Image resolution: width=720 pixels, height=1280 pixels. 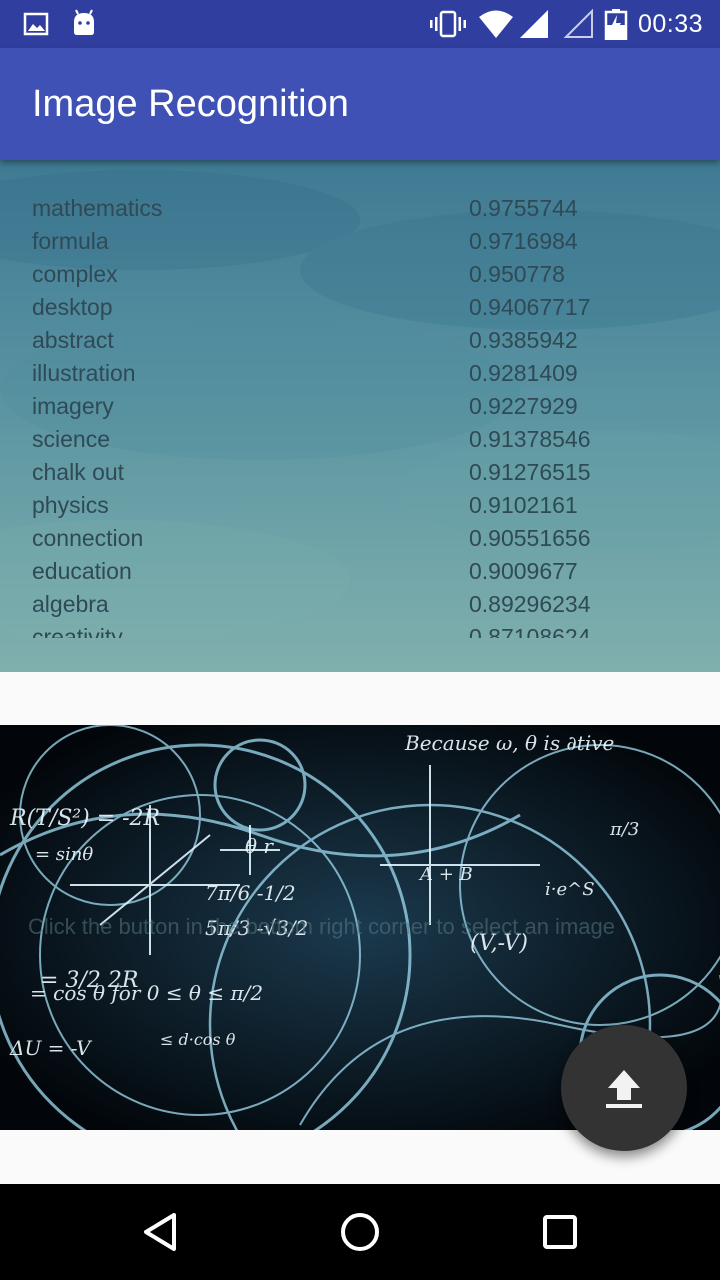 I want to click on result-label: desktop, so click(x=72, y=307).